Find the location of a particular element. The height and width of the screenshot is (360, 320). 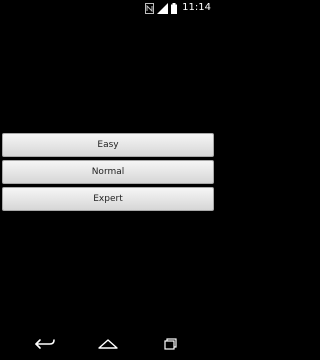

battery-icon is located at coordinates (174, 8).